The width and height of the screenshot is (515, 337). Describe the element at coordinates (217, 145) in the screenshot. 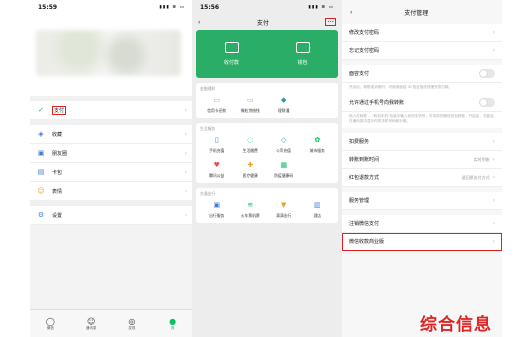

I see `service-item: ▯ 手机充值` at that location.